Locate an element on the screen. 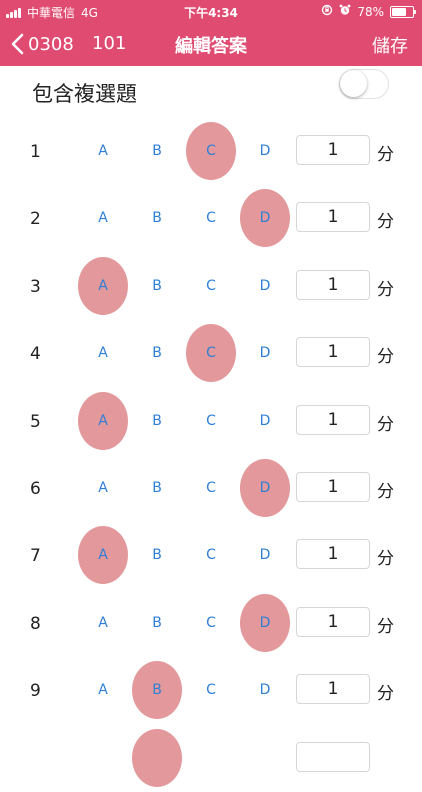  question-number: 1 is located at coordinates (35, 152).